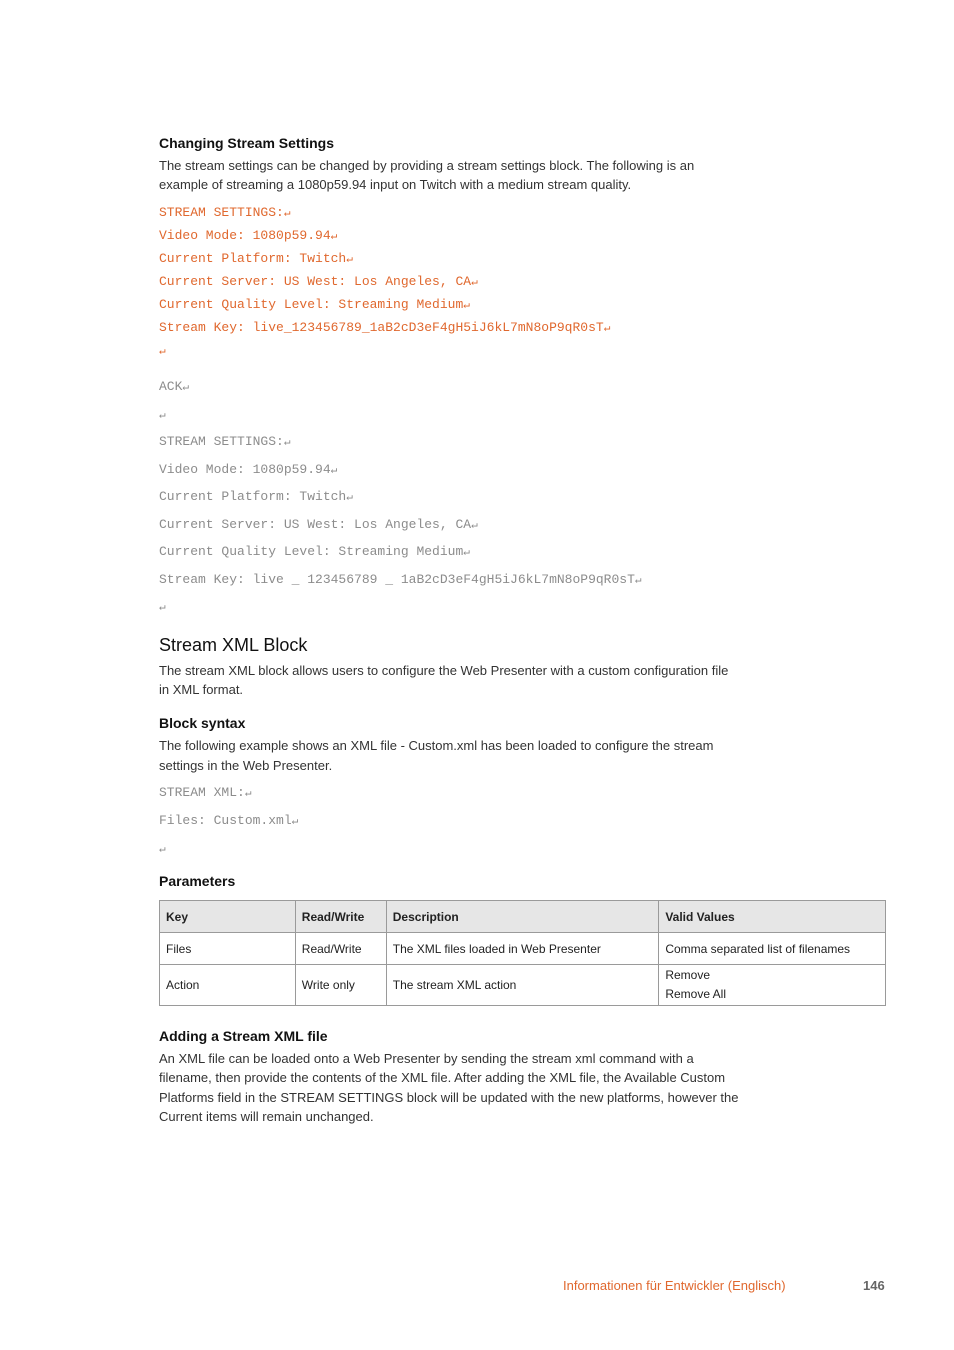  Describe the element at coordinates (340, 916) in the screenshot. I see `column-header-read-write: Read/Write` at that location.